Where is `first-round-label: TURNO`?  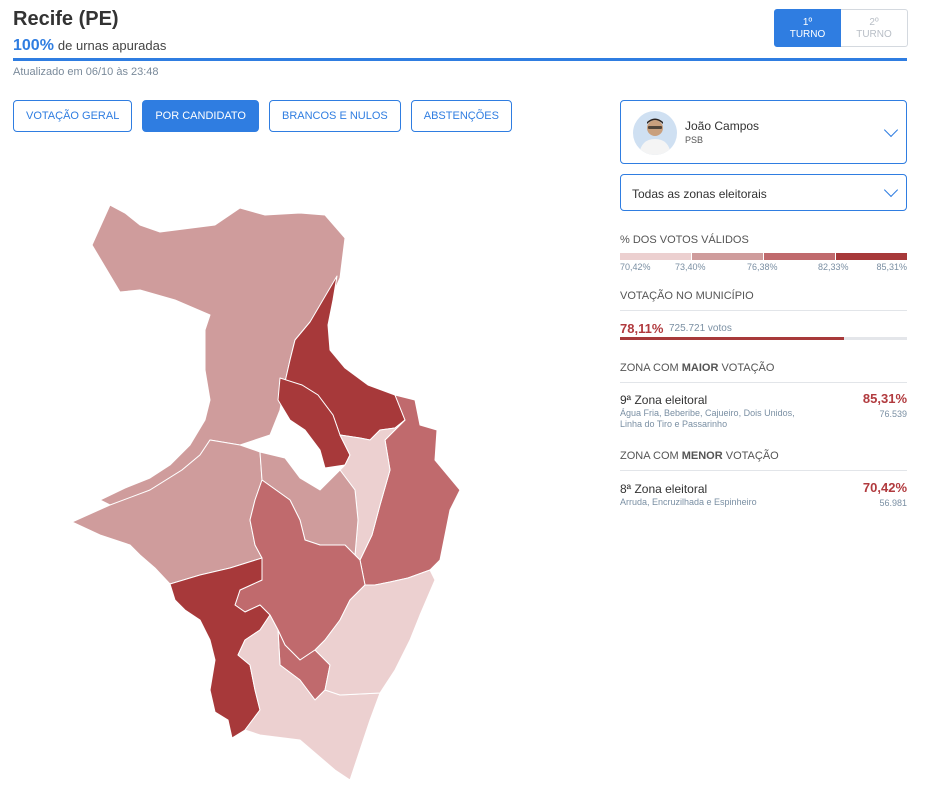
first-round-label: TURNO is located at coordinates (807, 34).